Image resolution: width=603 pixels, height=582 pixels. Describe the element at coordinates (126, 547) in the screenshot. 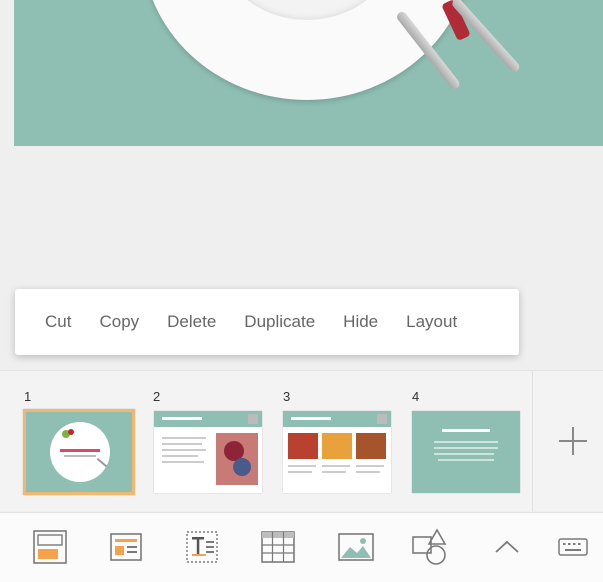

I see `template-icon` at that location.